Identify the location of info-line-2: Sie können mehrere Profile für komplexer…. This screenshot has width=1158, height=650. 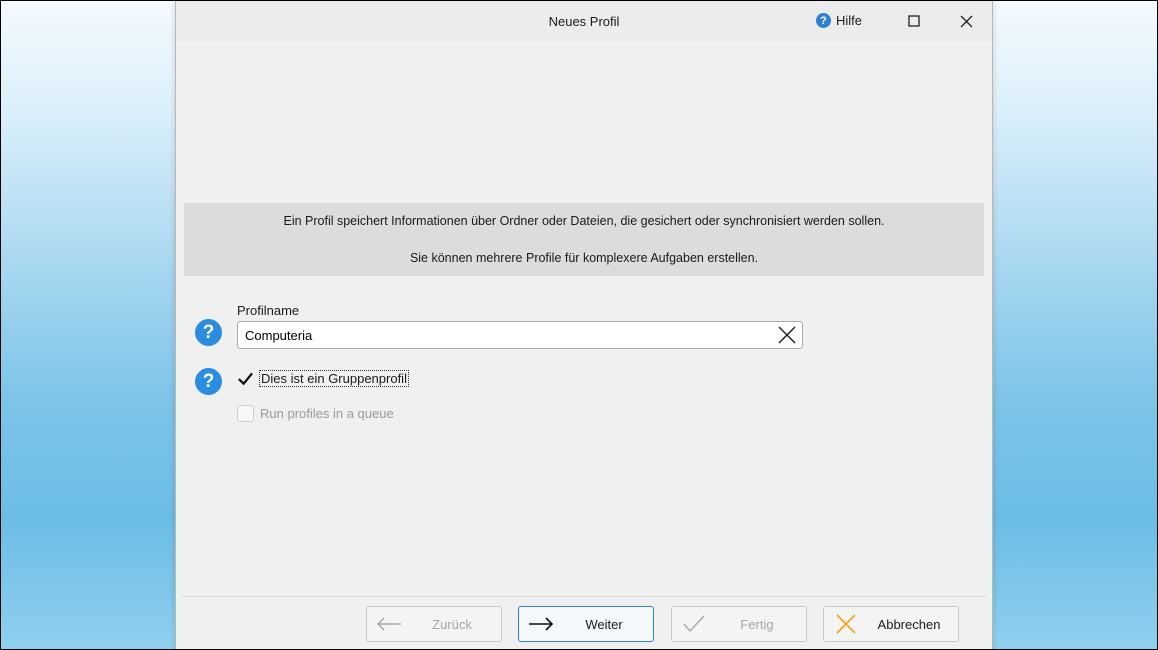
(584, 258).